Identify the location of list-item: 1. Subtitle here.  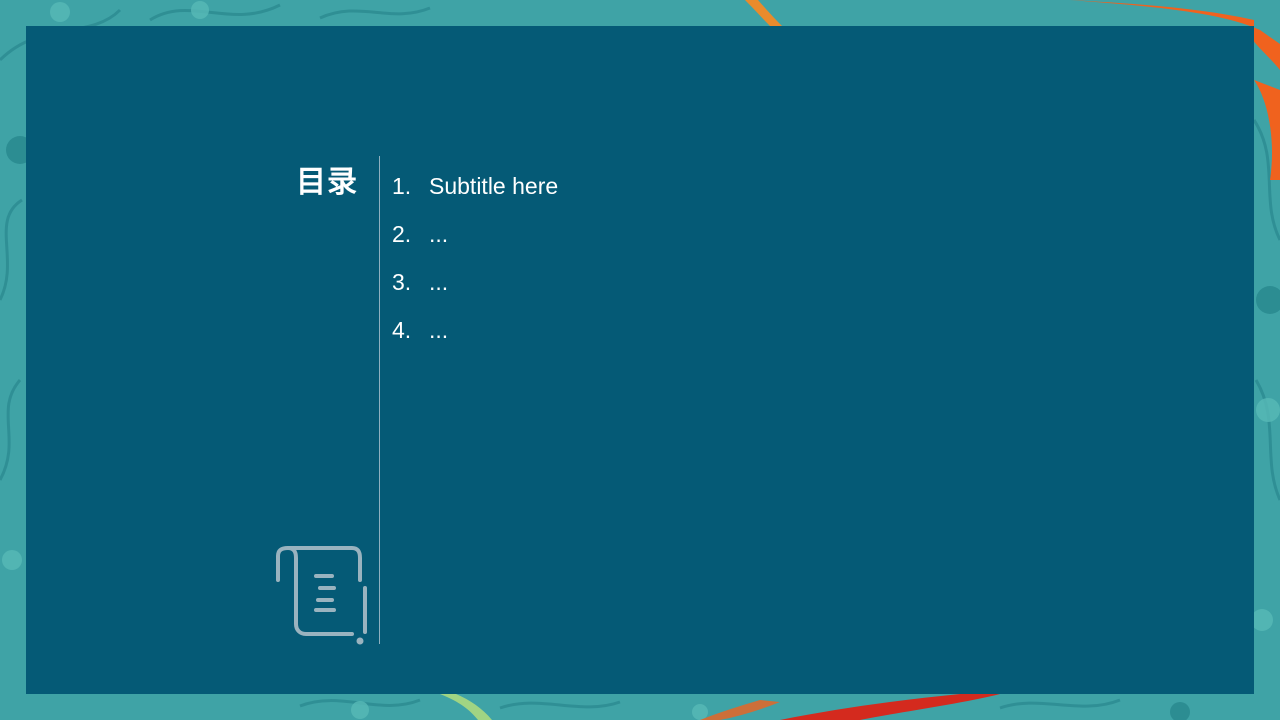
(475, 186).